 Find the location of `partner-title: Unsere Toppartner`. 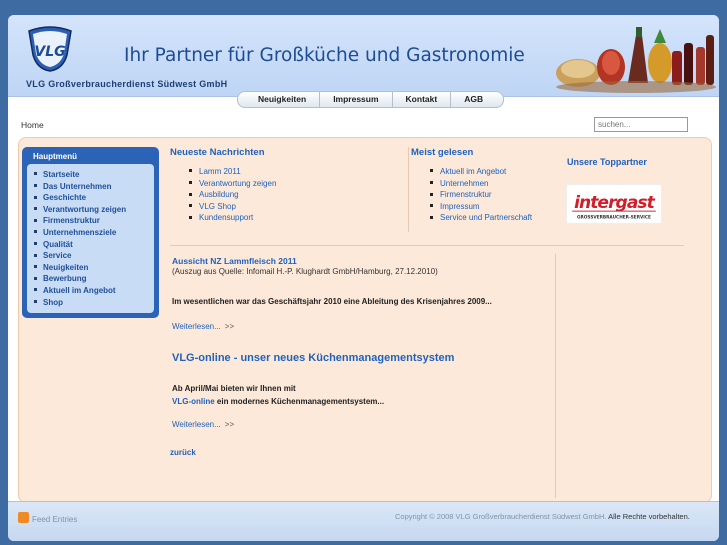

partner-title: Unsere Toppartner is located at coordinates (607, 162).